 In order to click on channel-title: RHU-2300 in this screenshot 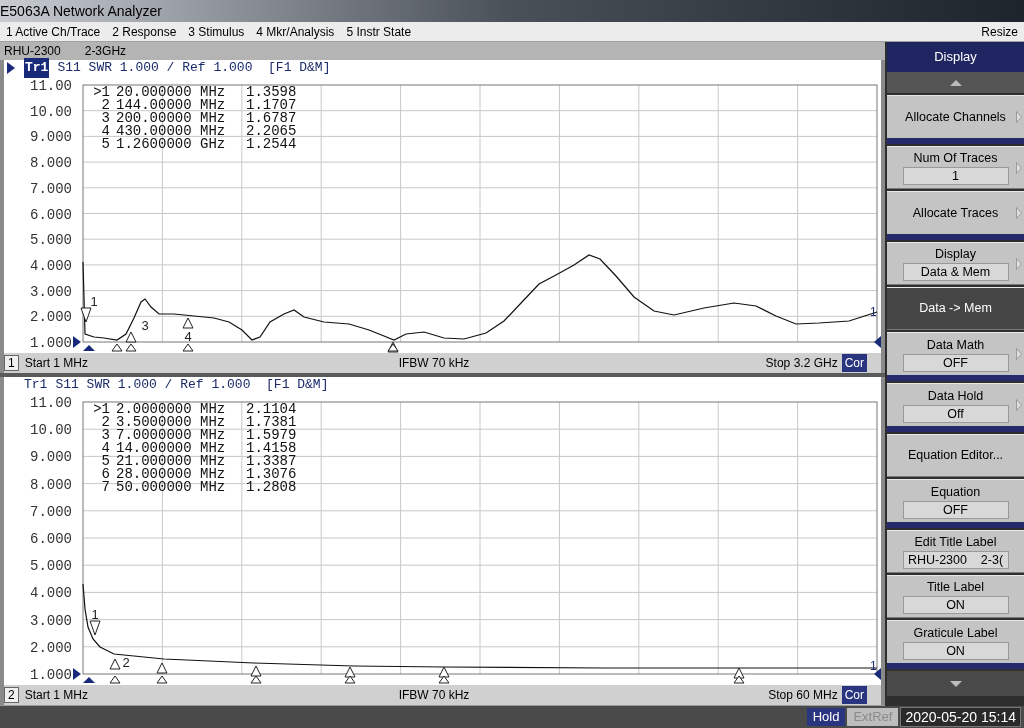, I will do `click(32, 51)`.